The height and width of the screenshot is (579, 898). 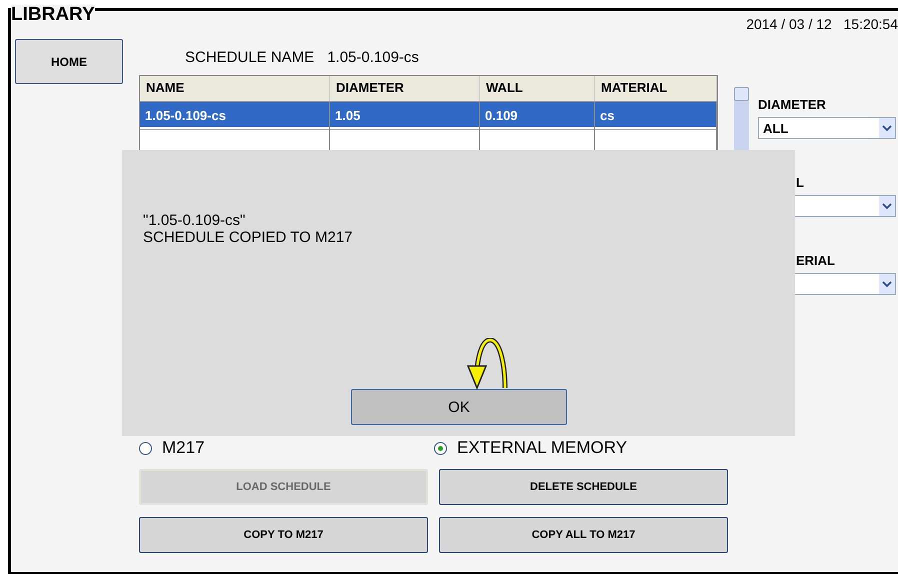 I want to click on action-button: COPY ALL TO M217, so click(x=583, y=535).